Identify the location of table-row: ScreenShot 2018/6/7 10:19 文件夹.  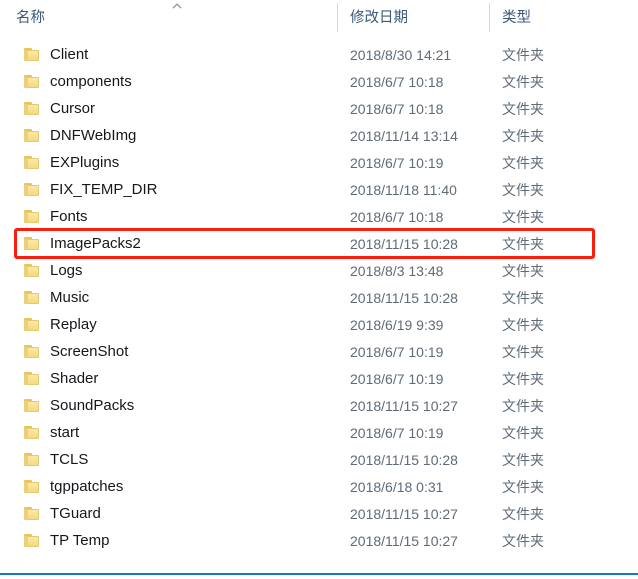
(319, 351).